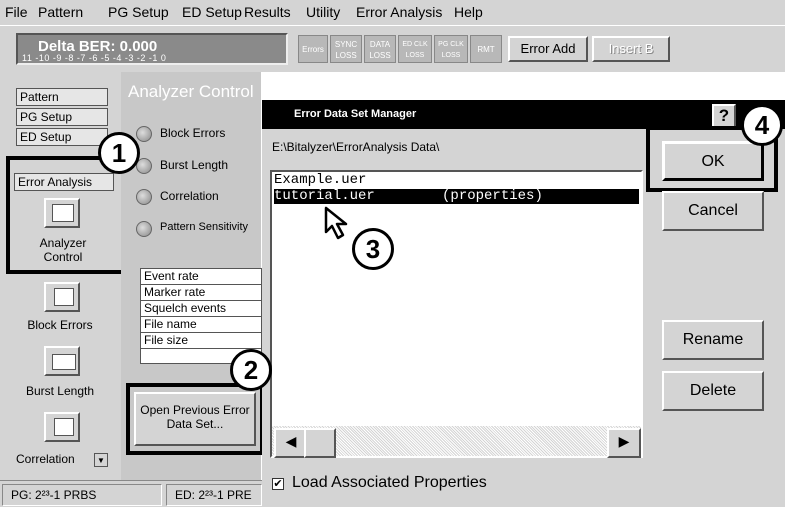 The height and width of the screenshot is (507, 785). What do you see at coordinates (624, 443) in the screenshot?
I see `scroll-right-icon: ▶` at bounding box center [624, 443].